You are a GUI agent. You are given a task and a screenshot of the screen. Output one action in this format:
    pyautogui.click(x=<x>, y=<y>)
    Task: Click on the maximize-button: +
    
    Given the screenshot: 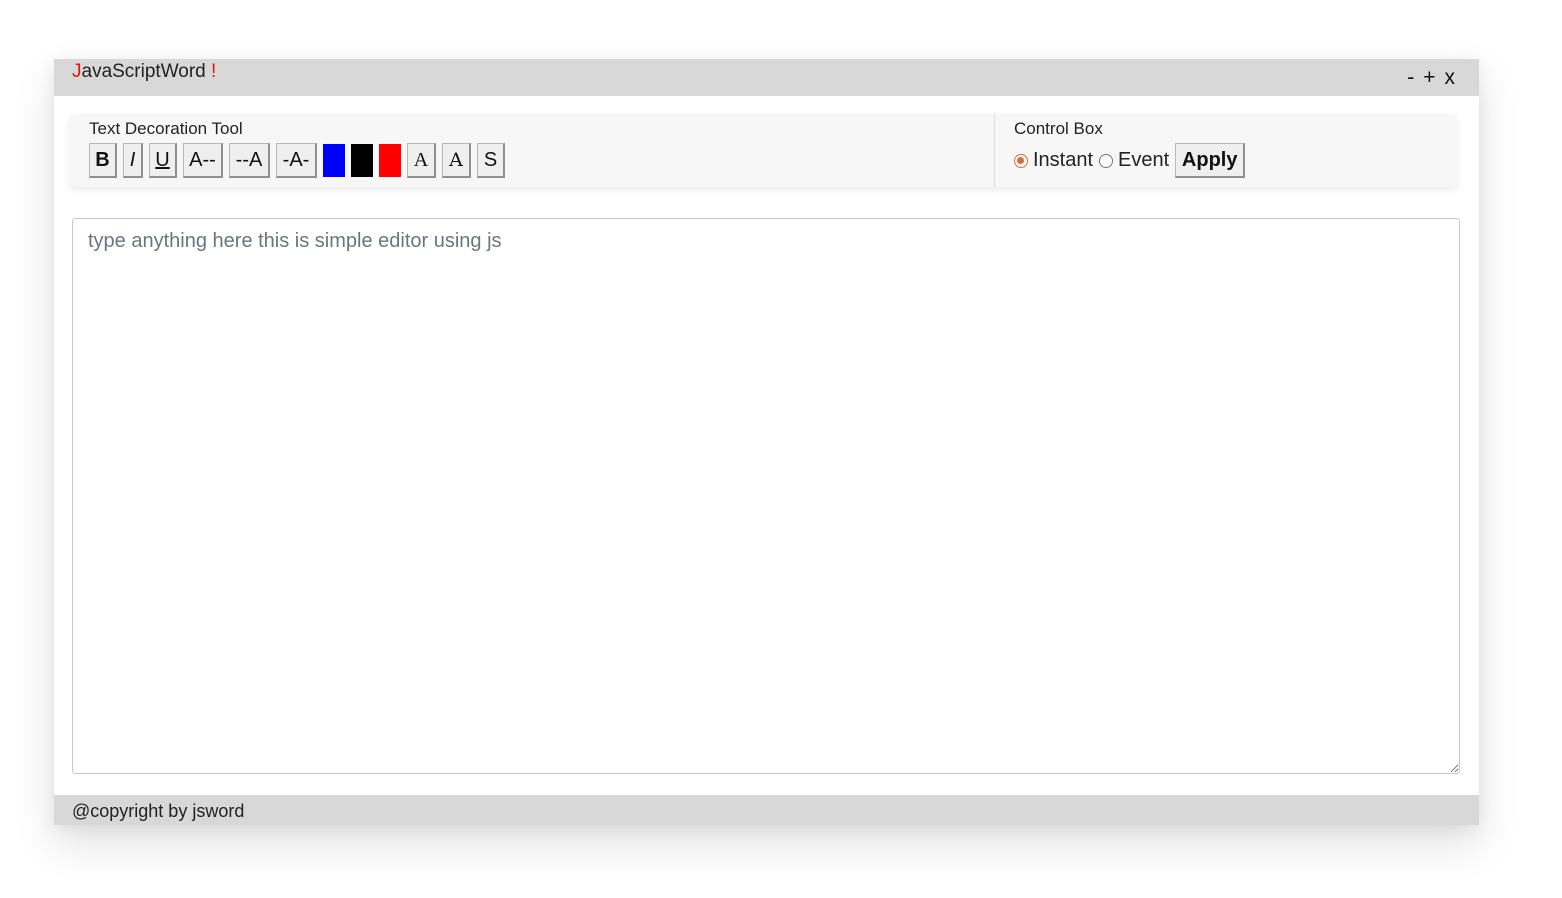 What is the action you would take?
    pyautogui.click(x=1429, y=78)
    